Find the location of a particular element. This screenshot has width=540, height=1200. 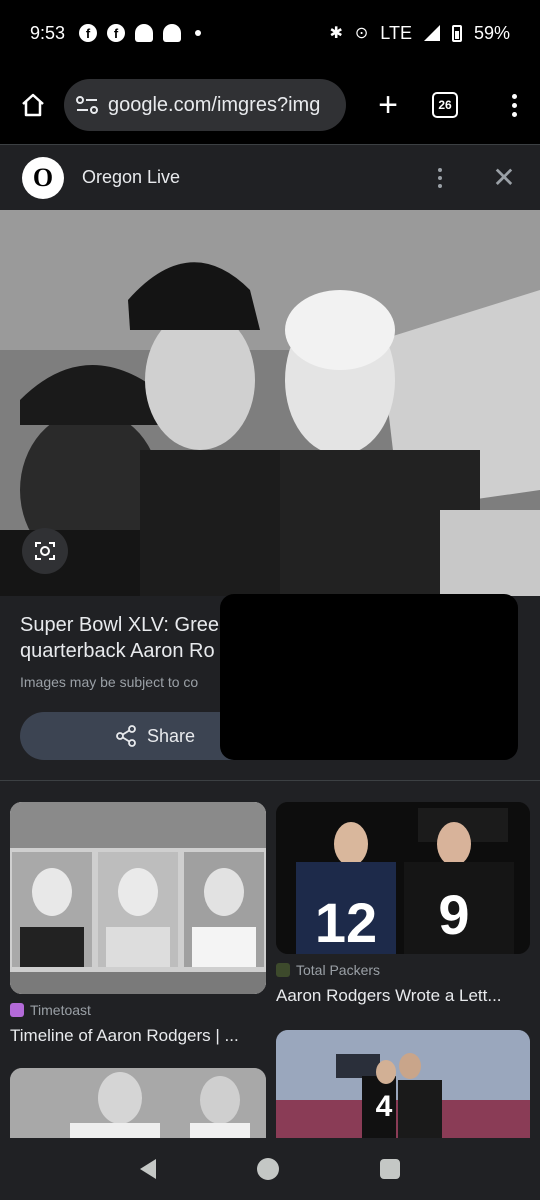

jersey-number-12: 12 is located at coordinates (346, 922).